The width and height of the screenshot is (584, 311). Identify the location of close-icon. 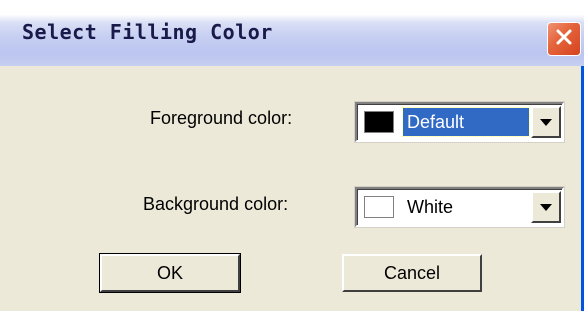
(564, 39).